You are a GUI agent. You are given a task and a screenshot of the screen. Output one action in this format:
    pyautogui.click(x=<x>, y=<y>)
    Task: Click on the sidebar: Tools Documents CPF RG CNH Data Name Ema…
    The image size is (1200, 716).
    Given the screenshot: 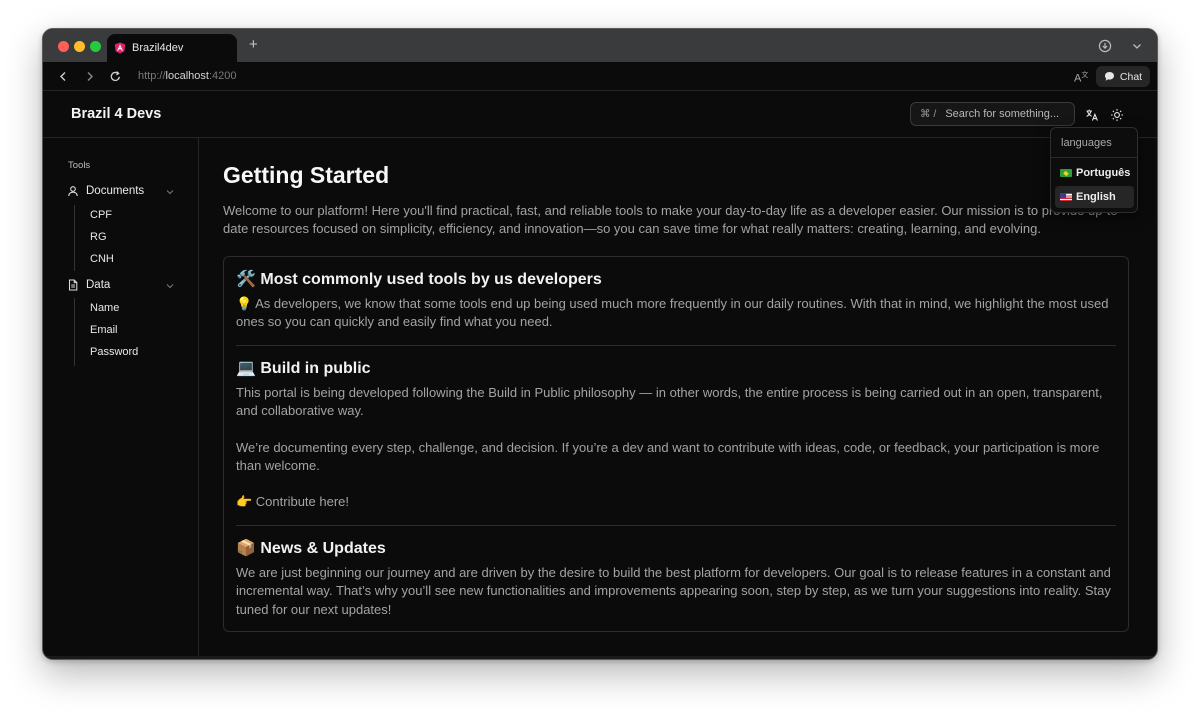 What is the action you would take?
    pyautogui.click(x=121, y=398)
    